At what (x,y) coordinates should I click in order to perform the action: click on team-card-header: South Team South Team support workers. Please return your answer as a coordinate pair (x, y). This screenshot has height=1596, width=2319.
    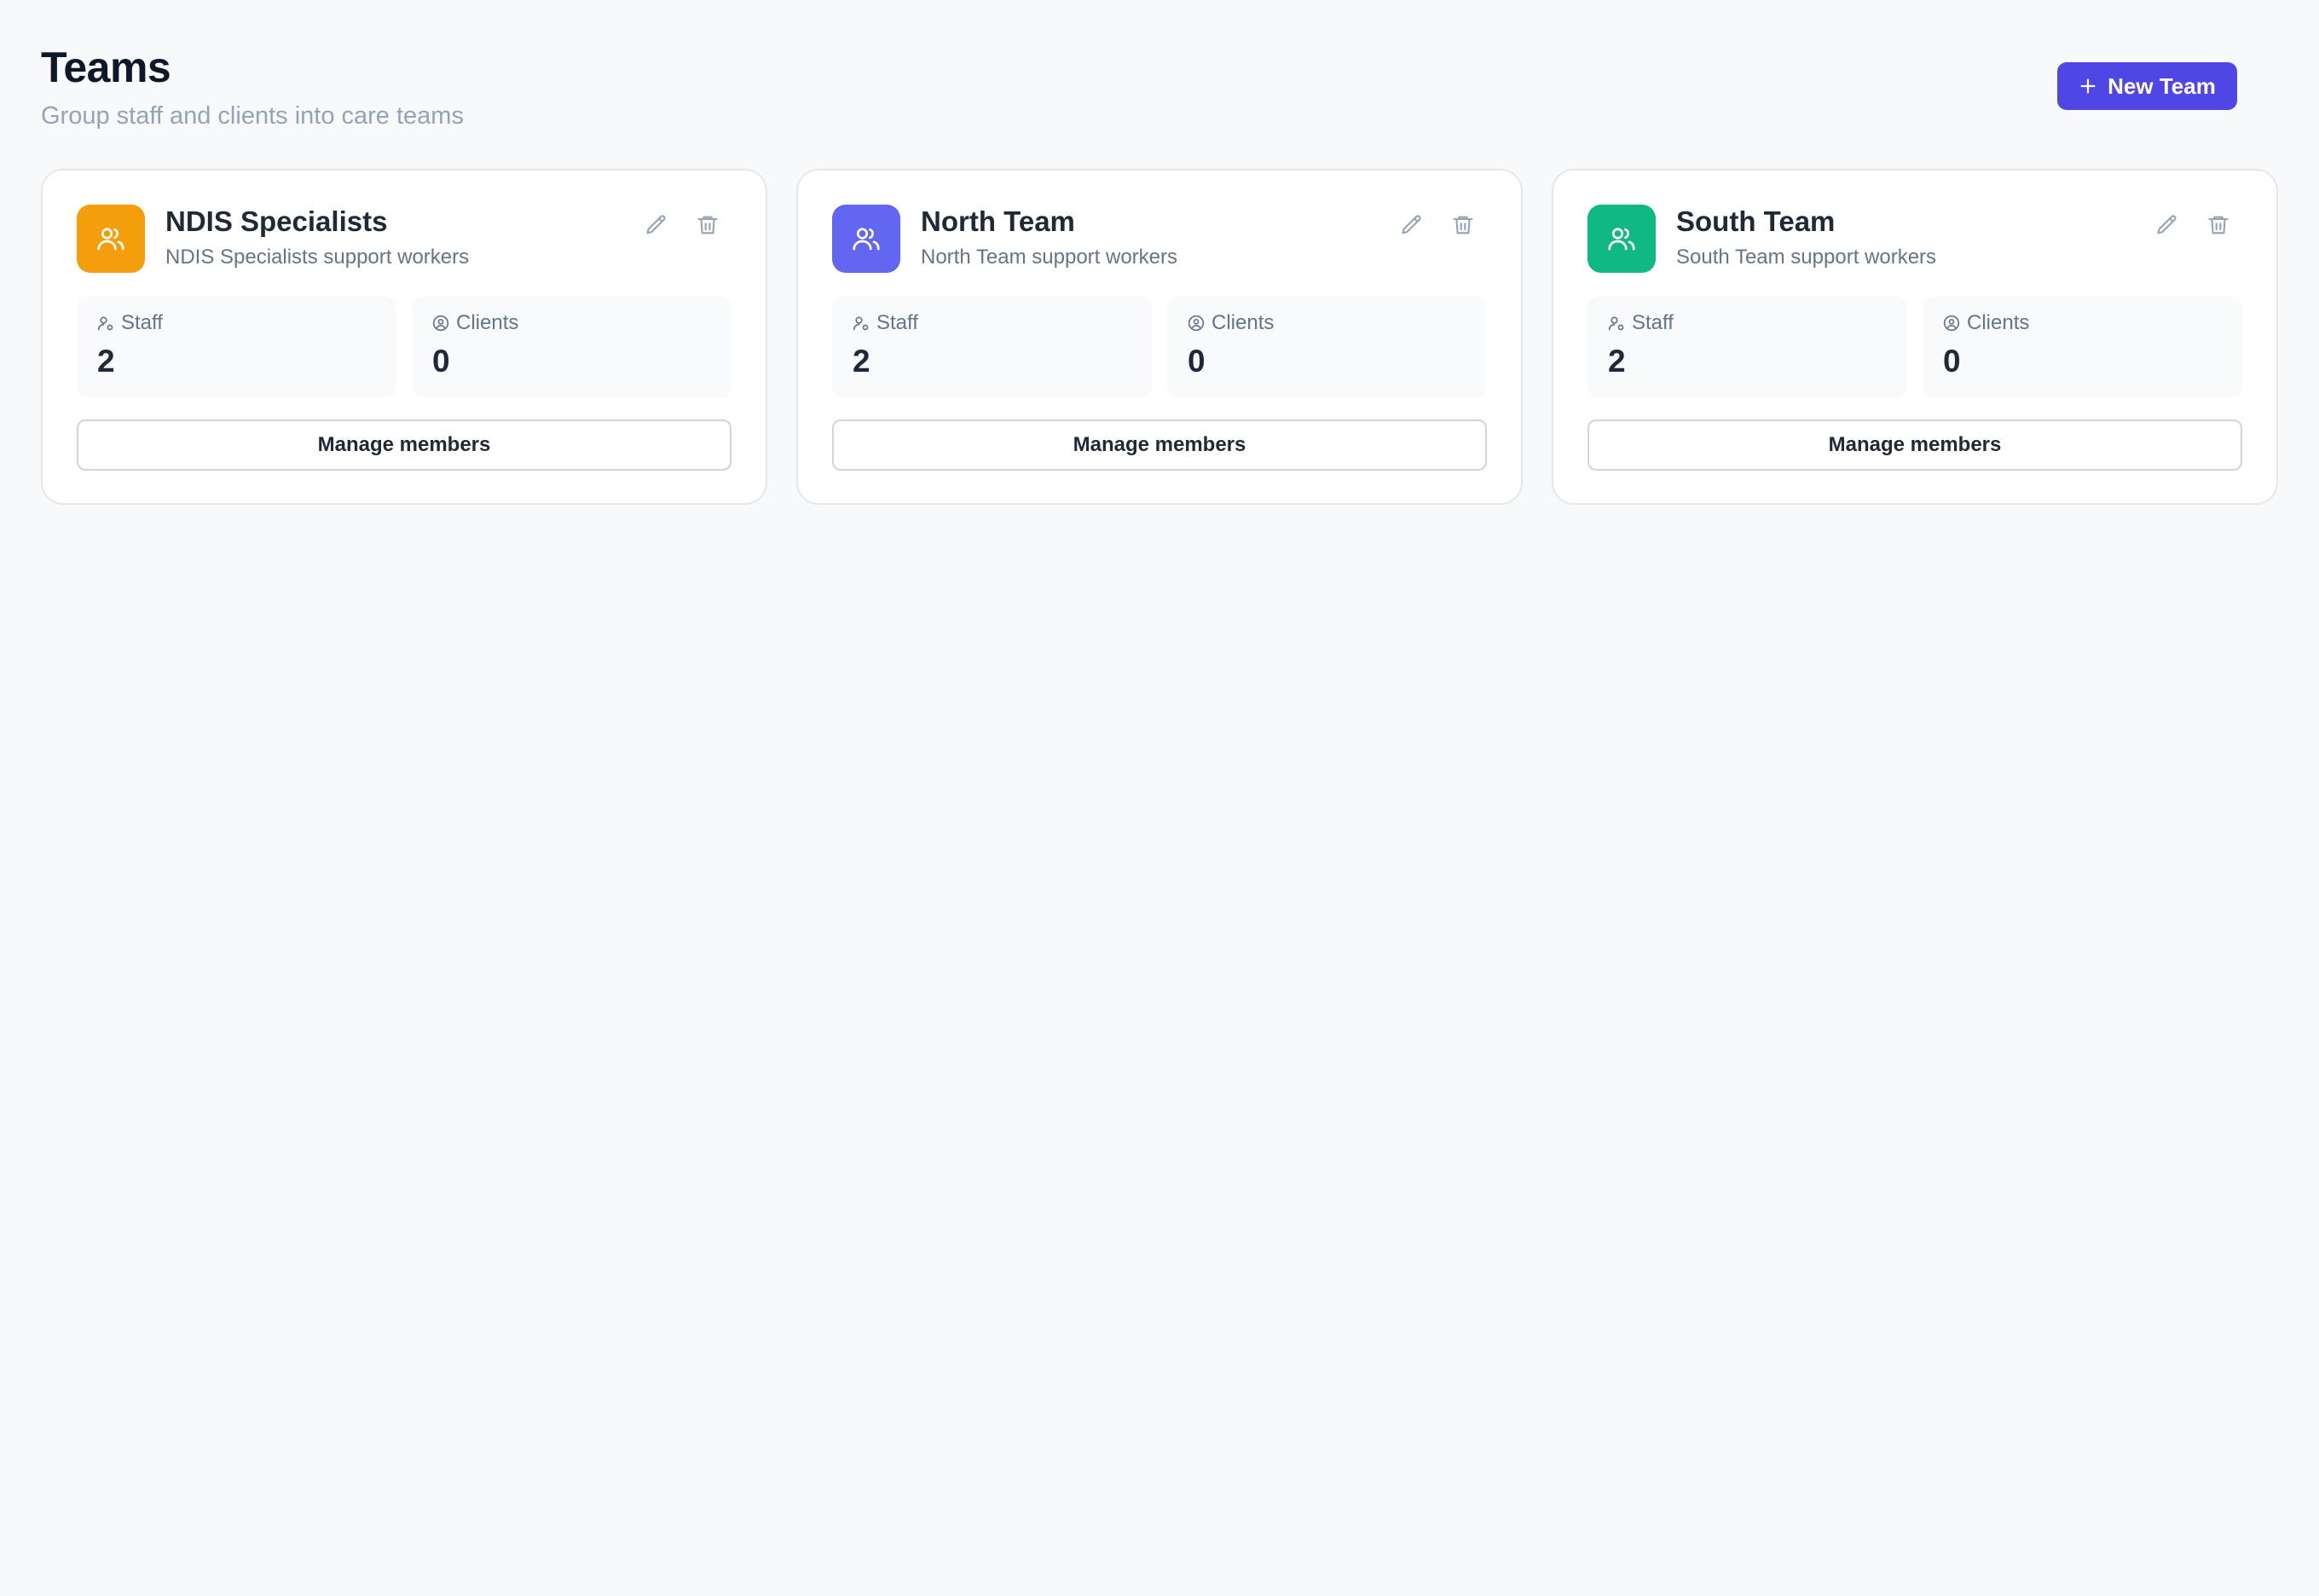
    Looking at the image, I should click on (1914, 240).